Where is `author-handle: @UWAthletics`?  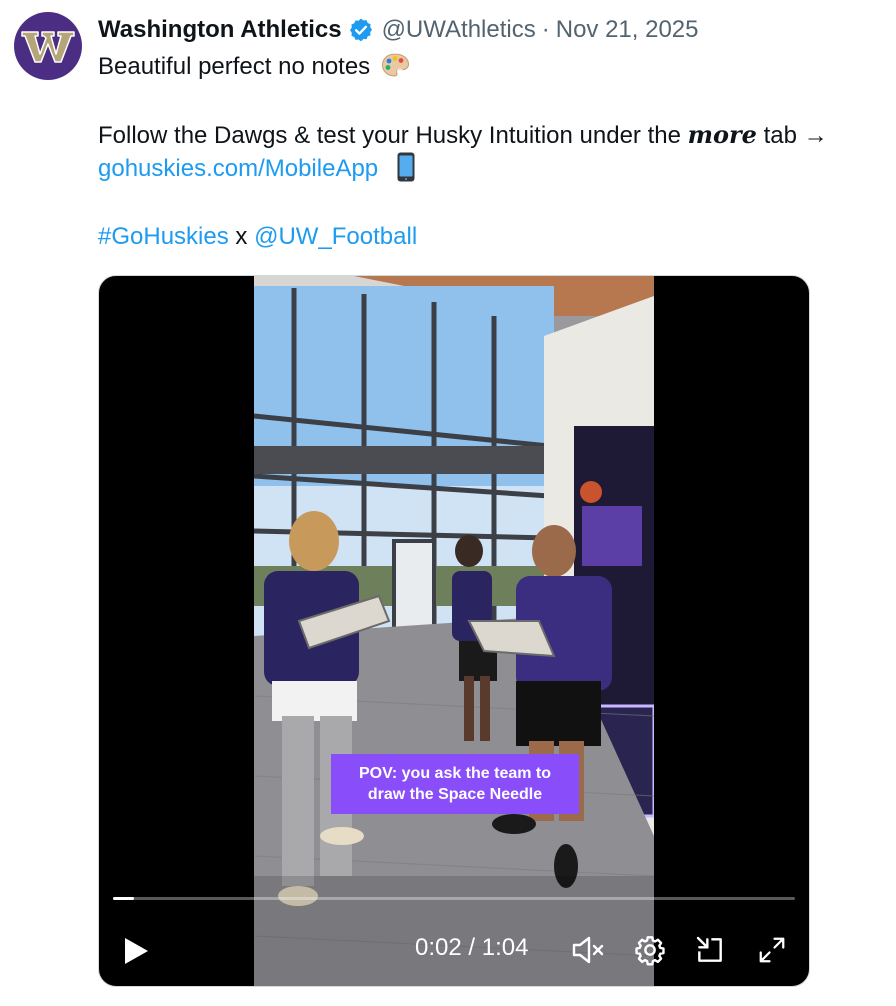 author-handle: @UWAthletics is located at coordinates (459, 30).